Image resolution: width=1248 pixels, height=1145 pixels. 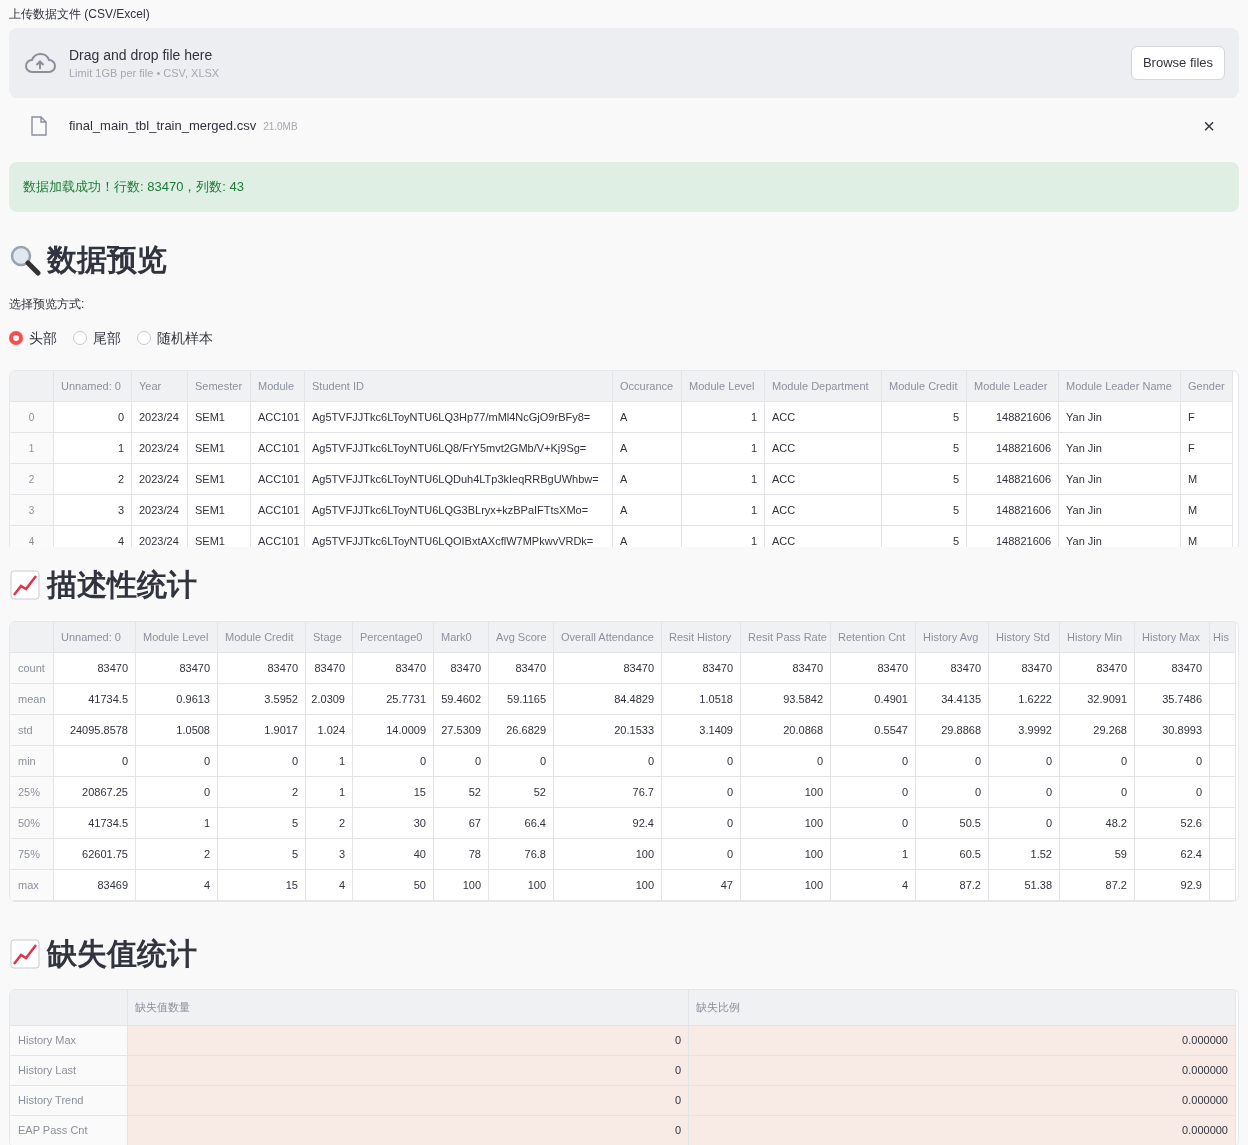 I want to click on row-index: History Max, so click(x=69, y=1041).